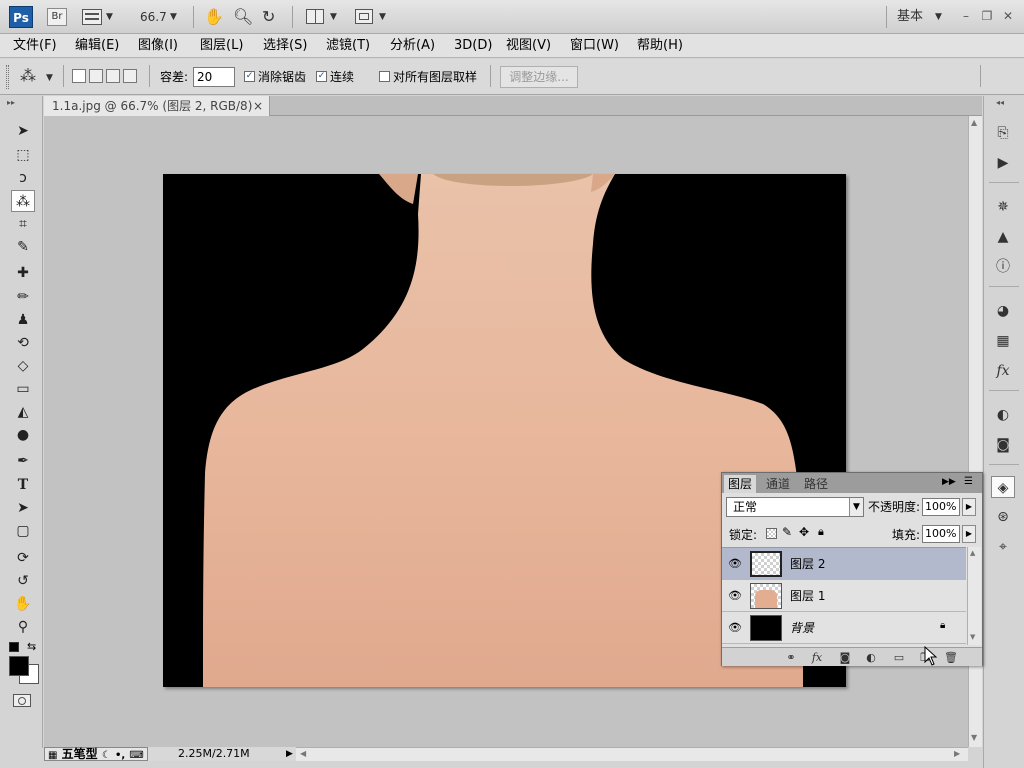  I want to click on gradient-tool-icon: ▭, so click(23, 389).